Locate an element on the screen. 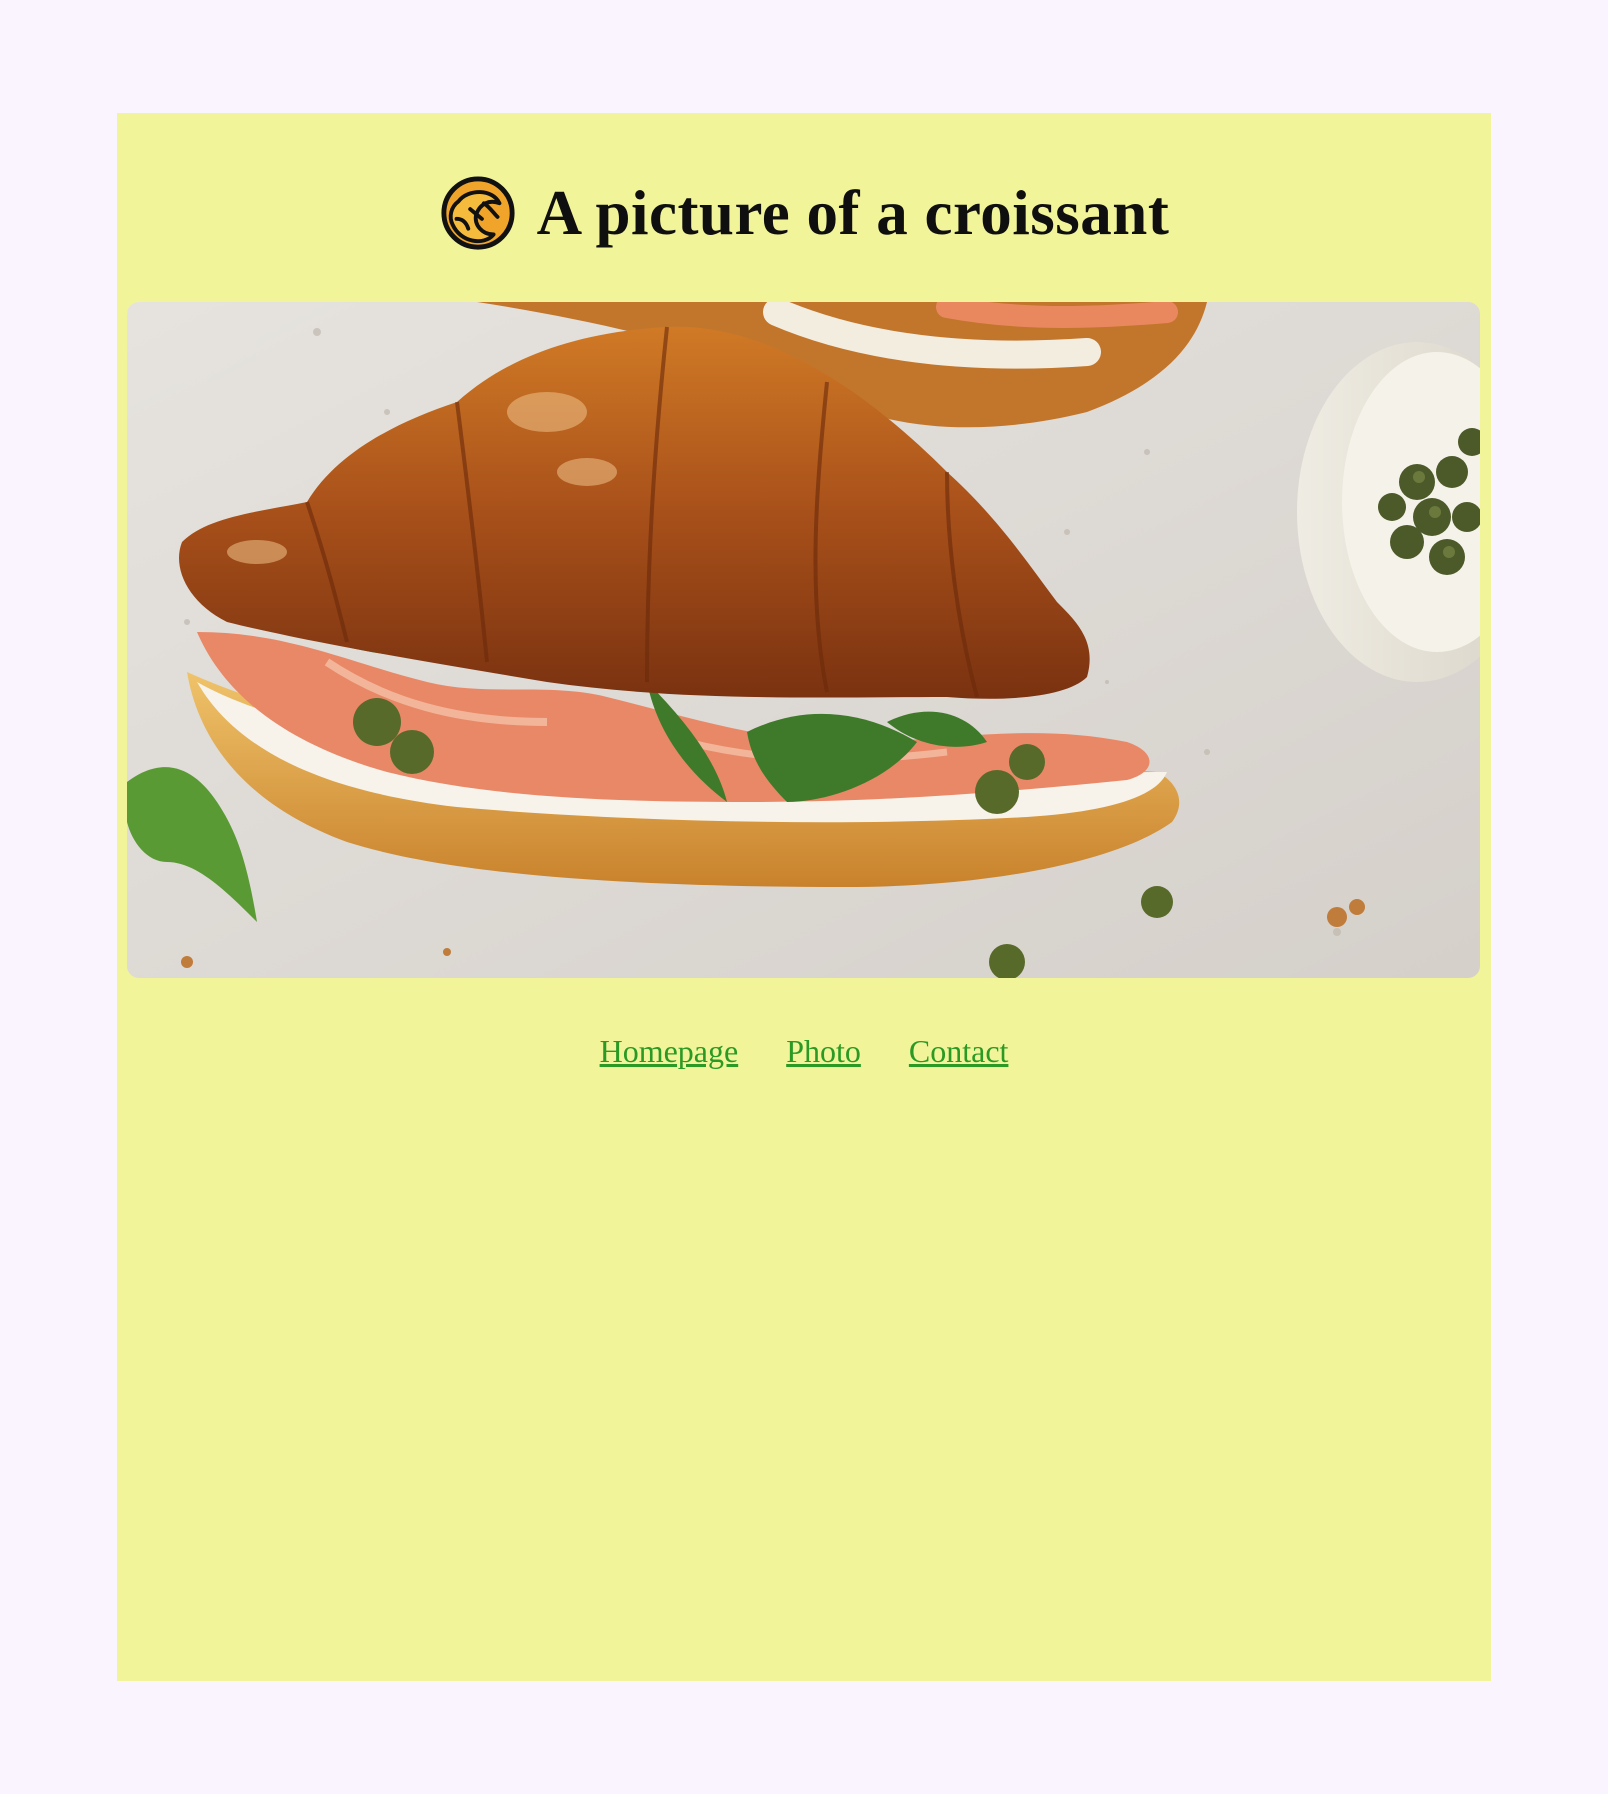 This screenshot has width=1608, height=1794. main-nav: Homepage Photo Contact is located at coordinates (804, 1051).